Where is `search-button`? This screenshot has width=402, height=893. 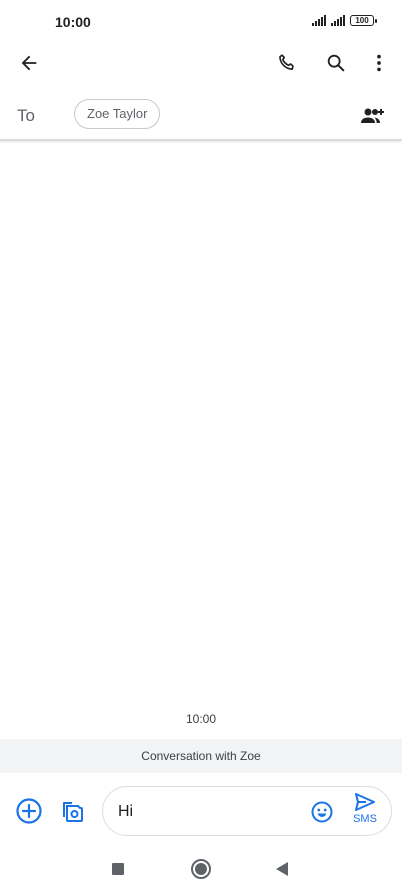 search-button is located at coordinates (336, 63).